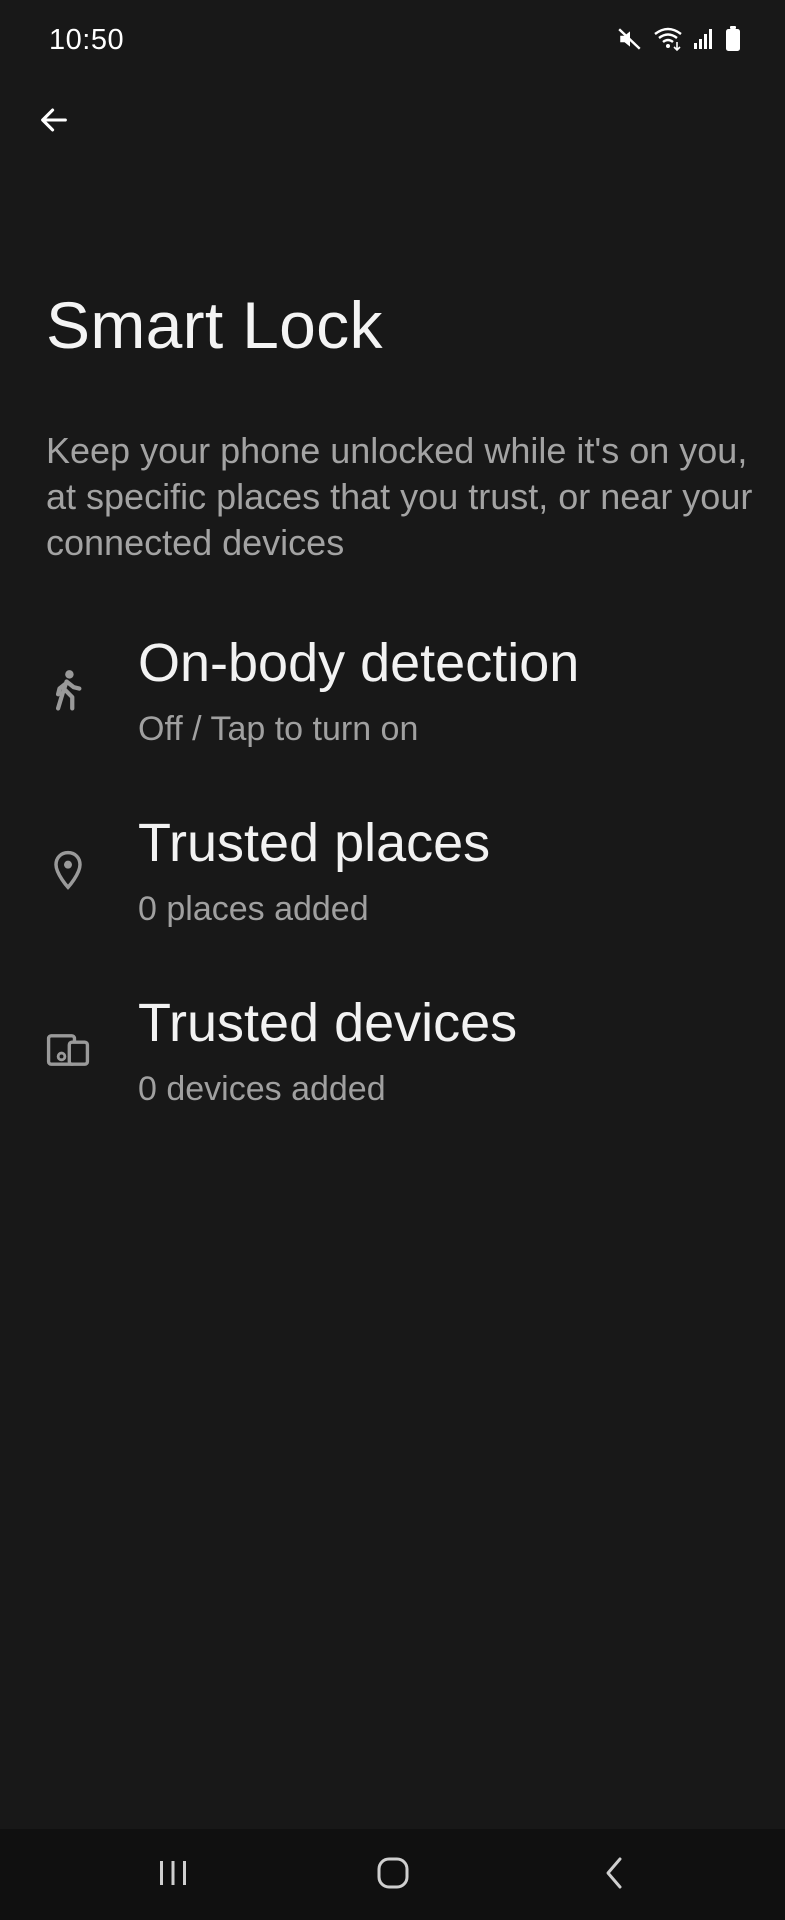 Image resolution: width=785 pixels, height=1920 pixels. I want to click on setting-subtitle: 0 places added, so click(253, 909).